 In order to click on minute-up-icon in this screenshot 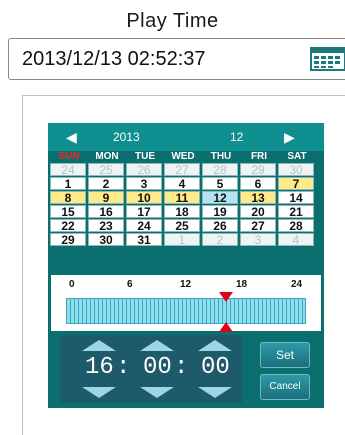, I will do `click(157, 345)`.